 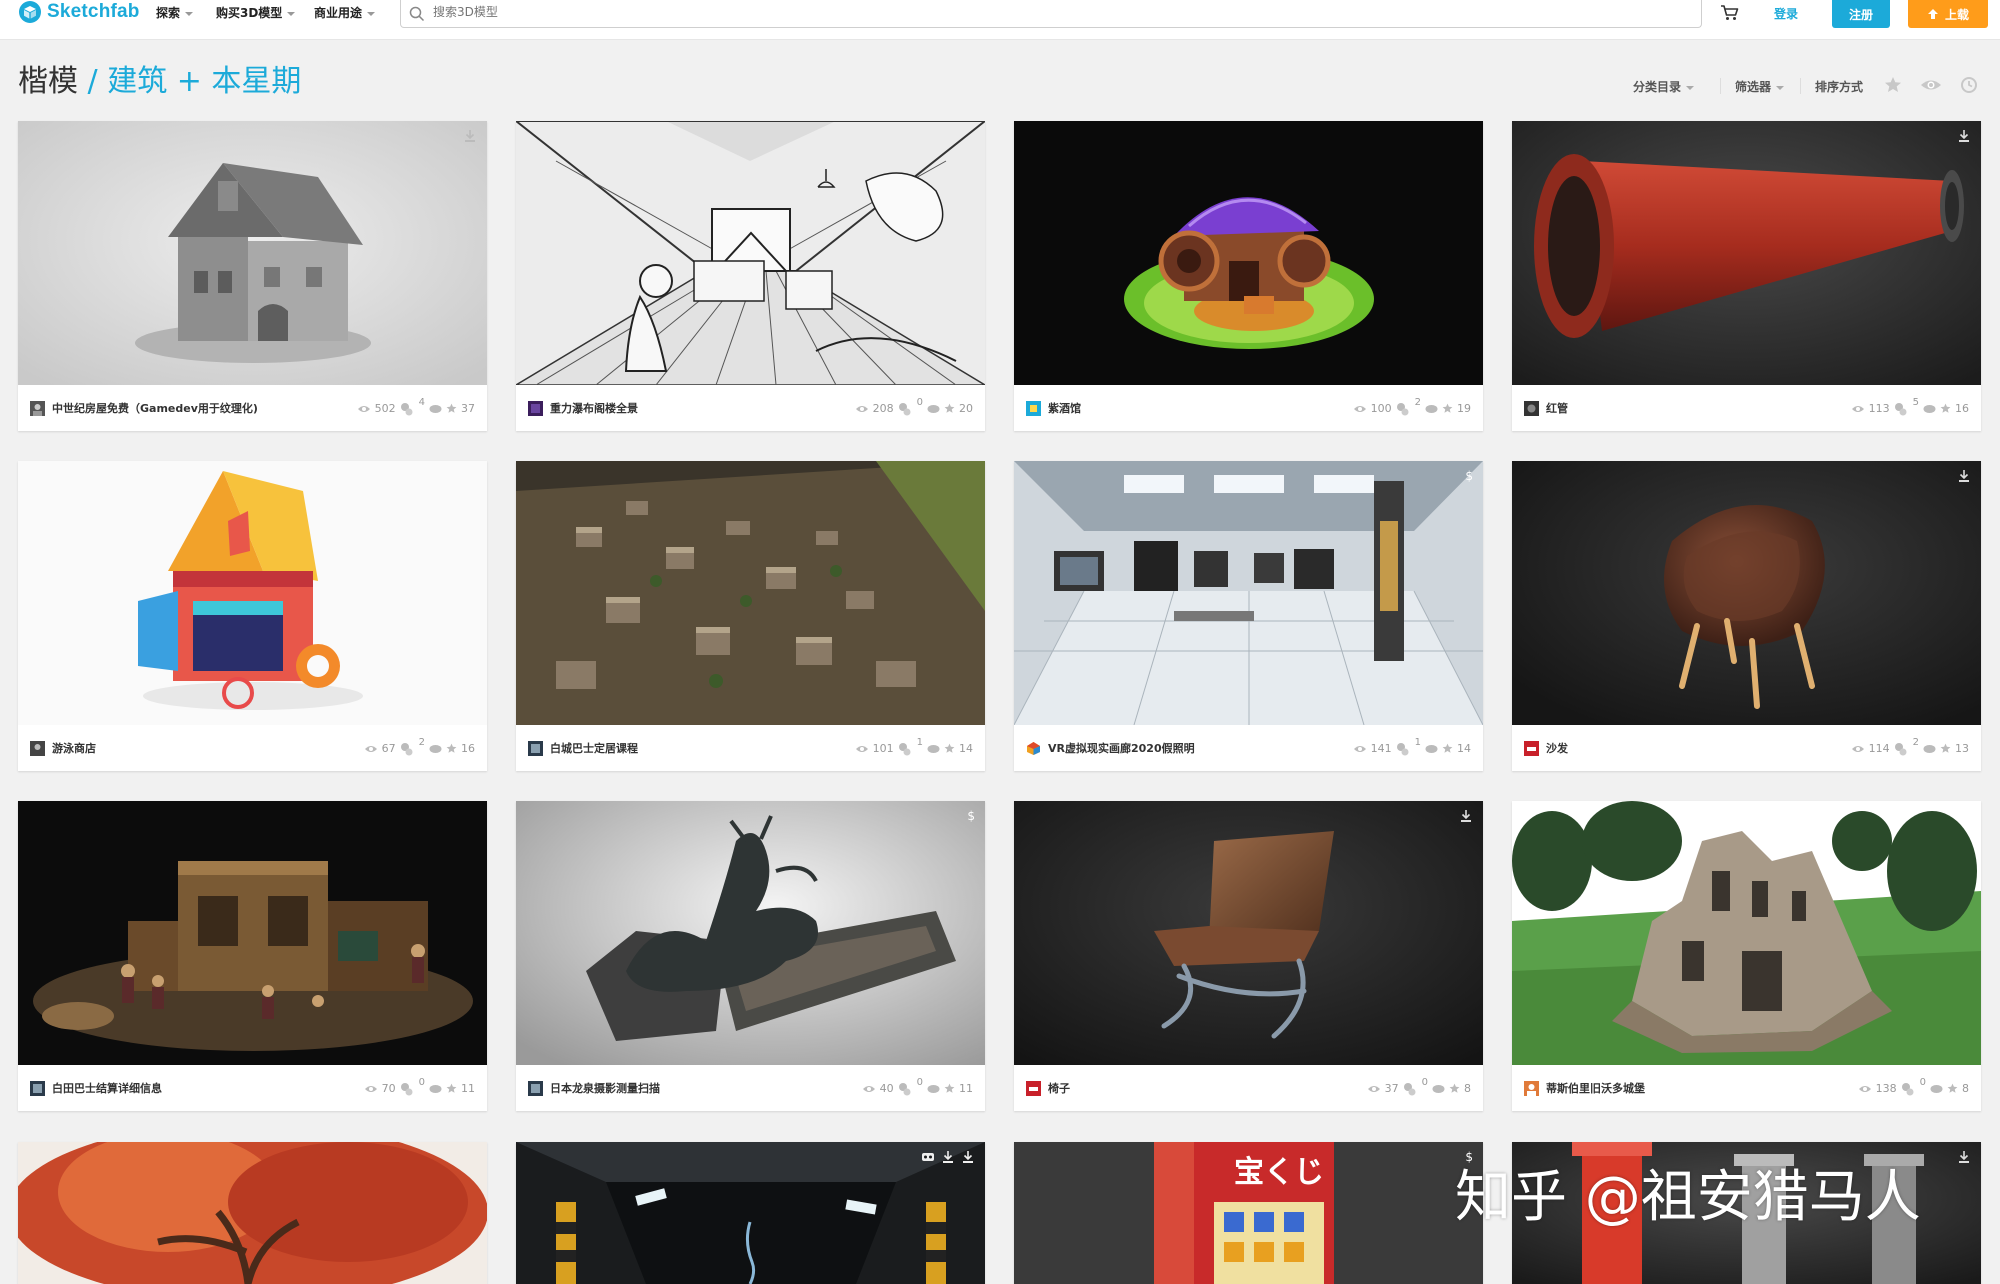 I want to click on model-card: $ VR虚拟现实画廊2020假照明 141 1 14, so click(x=1248, y=616).